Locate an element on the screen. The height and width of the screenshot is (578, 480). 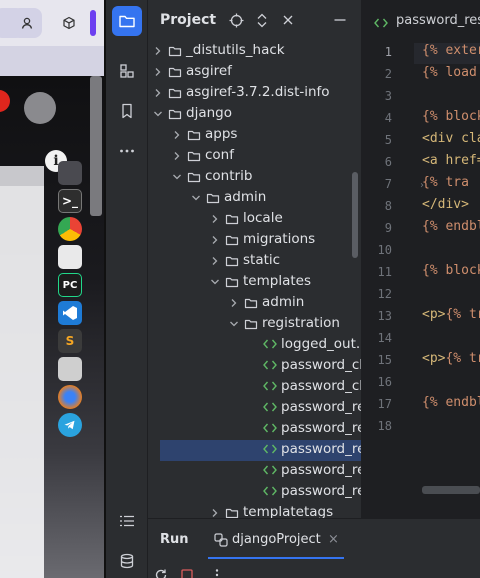
line-number: 3 is located at coordinates (388, 96).